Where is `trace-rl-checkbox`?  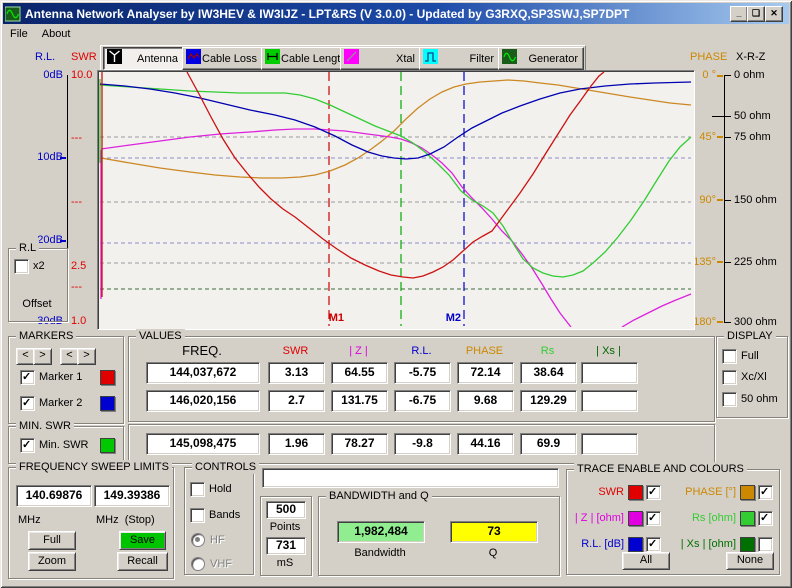
trace-rl-checkbox is located at coordinates (653, 544).